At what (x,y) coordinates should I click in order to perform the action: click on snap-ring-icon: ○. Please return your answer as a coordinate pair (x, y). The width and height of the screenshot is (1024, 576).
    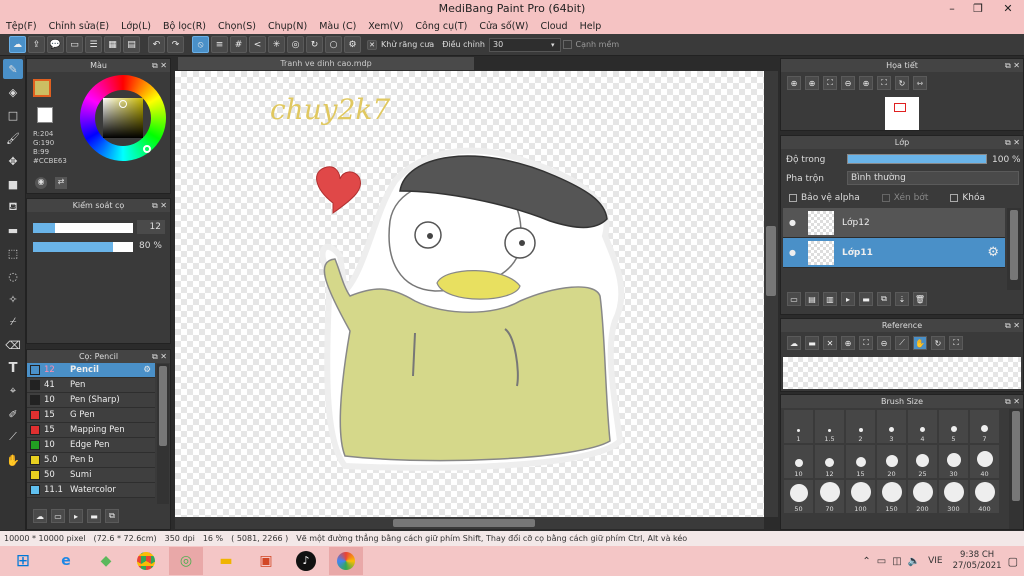
    Looking at the image, I should click on (333, 44).